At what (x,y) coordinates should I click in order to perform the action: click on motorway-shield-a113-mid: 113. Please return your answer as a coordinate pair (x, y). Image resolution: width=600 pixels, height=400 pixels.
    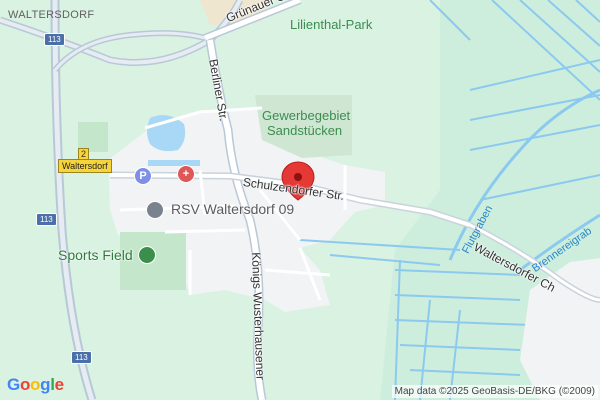
    Looking at the image, I should click on (46, 219).